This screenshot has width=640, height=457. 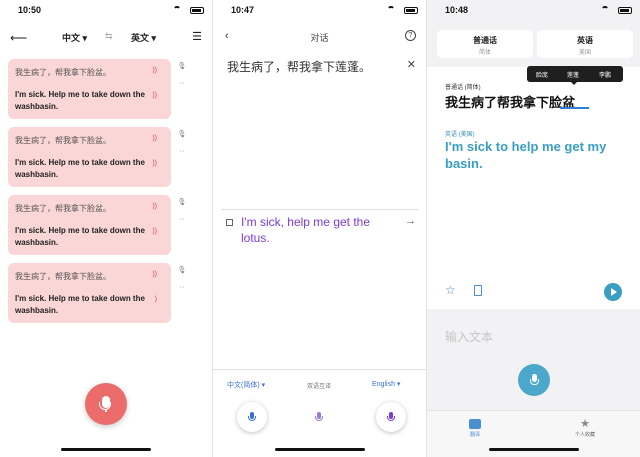 I want to click on nav-translate: 翻译, so click(x=475, y=428).